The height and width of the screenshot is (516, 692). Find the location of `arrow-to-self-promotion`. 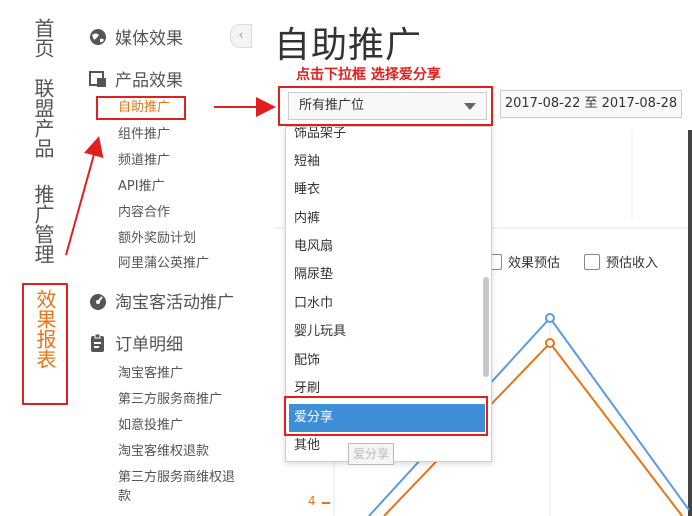

arrow-to-self-promotion is located at coordinates (84, 196).